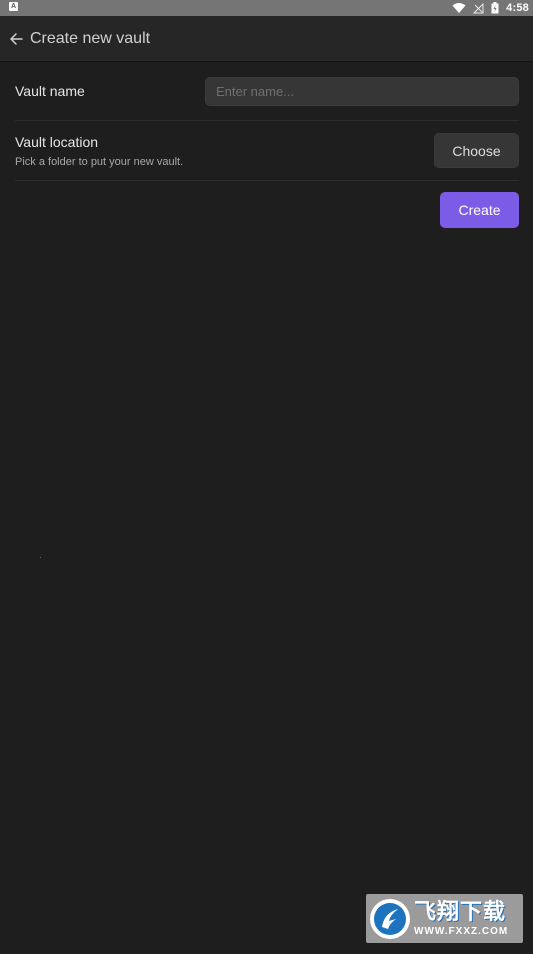 The image size is (533, 954). Describe the element at coordinates (13, 6) in the screenshot. I see `notification-indicator: A` at that location.